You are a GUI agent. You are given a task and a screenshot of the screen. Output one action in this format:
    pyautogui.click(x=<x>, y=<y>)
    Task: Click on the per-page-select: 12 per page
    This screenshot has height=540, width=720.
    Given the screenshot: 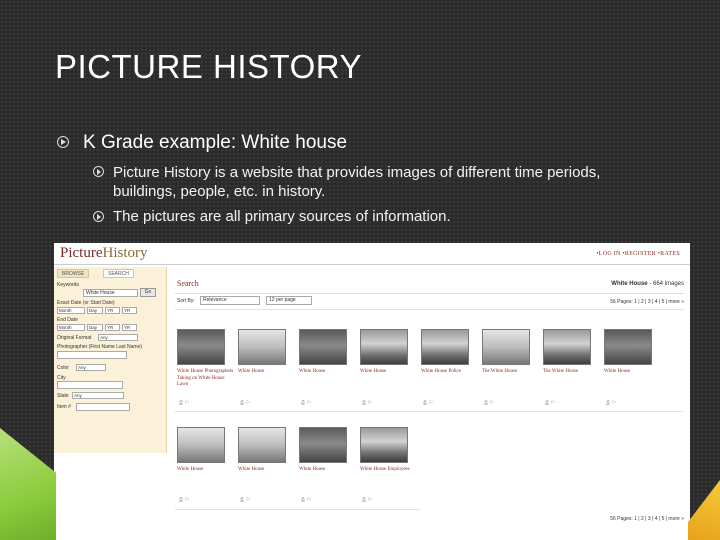 What is the action you would take?
    pyautogui.click(x=289, y=300)
    